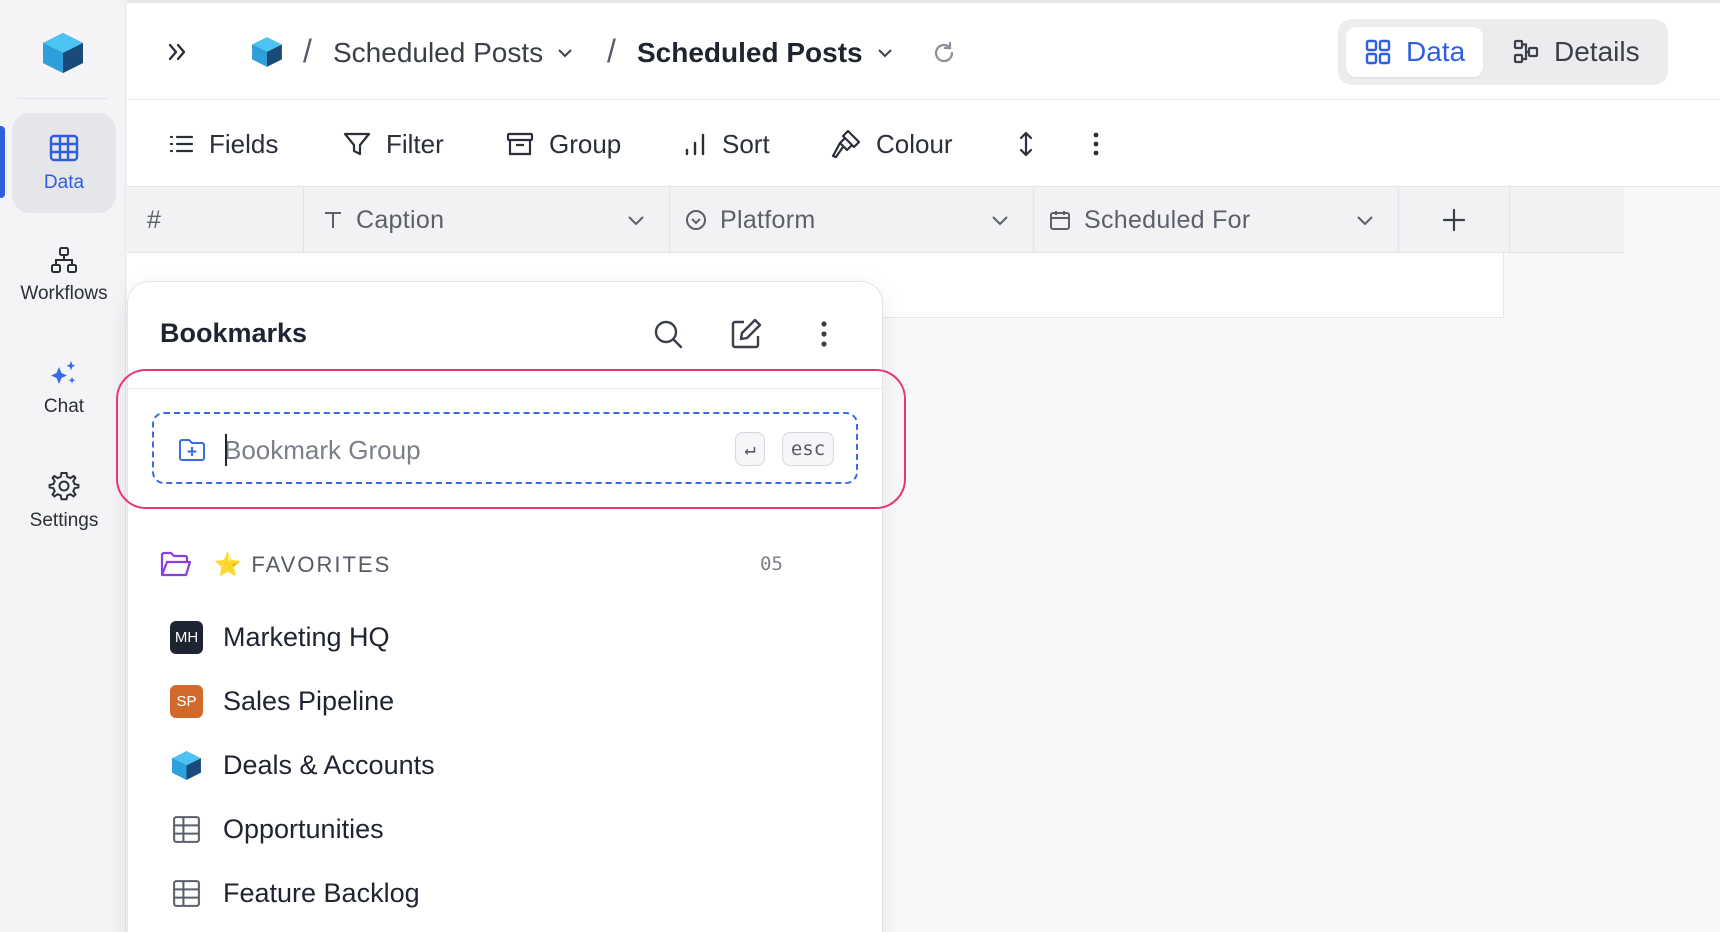 Image resolution: width=1720 pixels, height=932 pixels. I want to click on data-view-button: Data, so click(1415, 52).